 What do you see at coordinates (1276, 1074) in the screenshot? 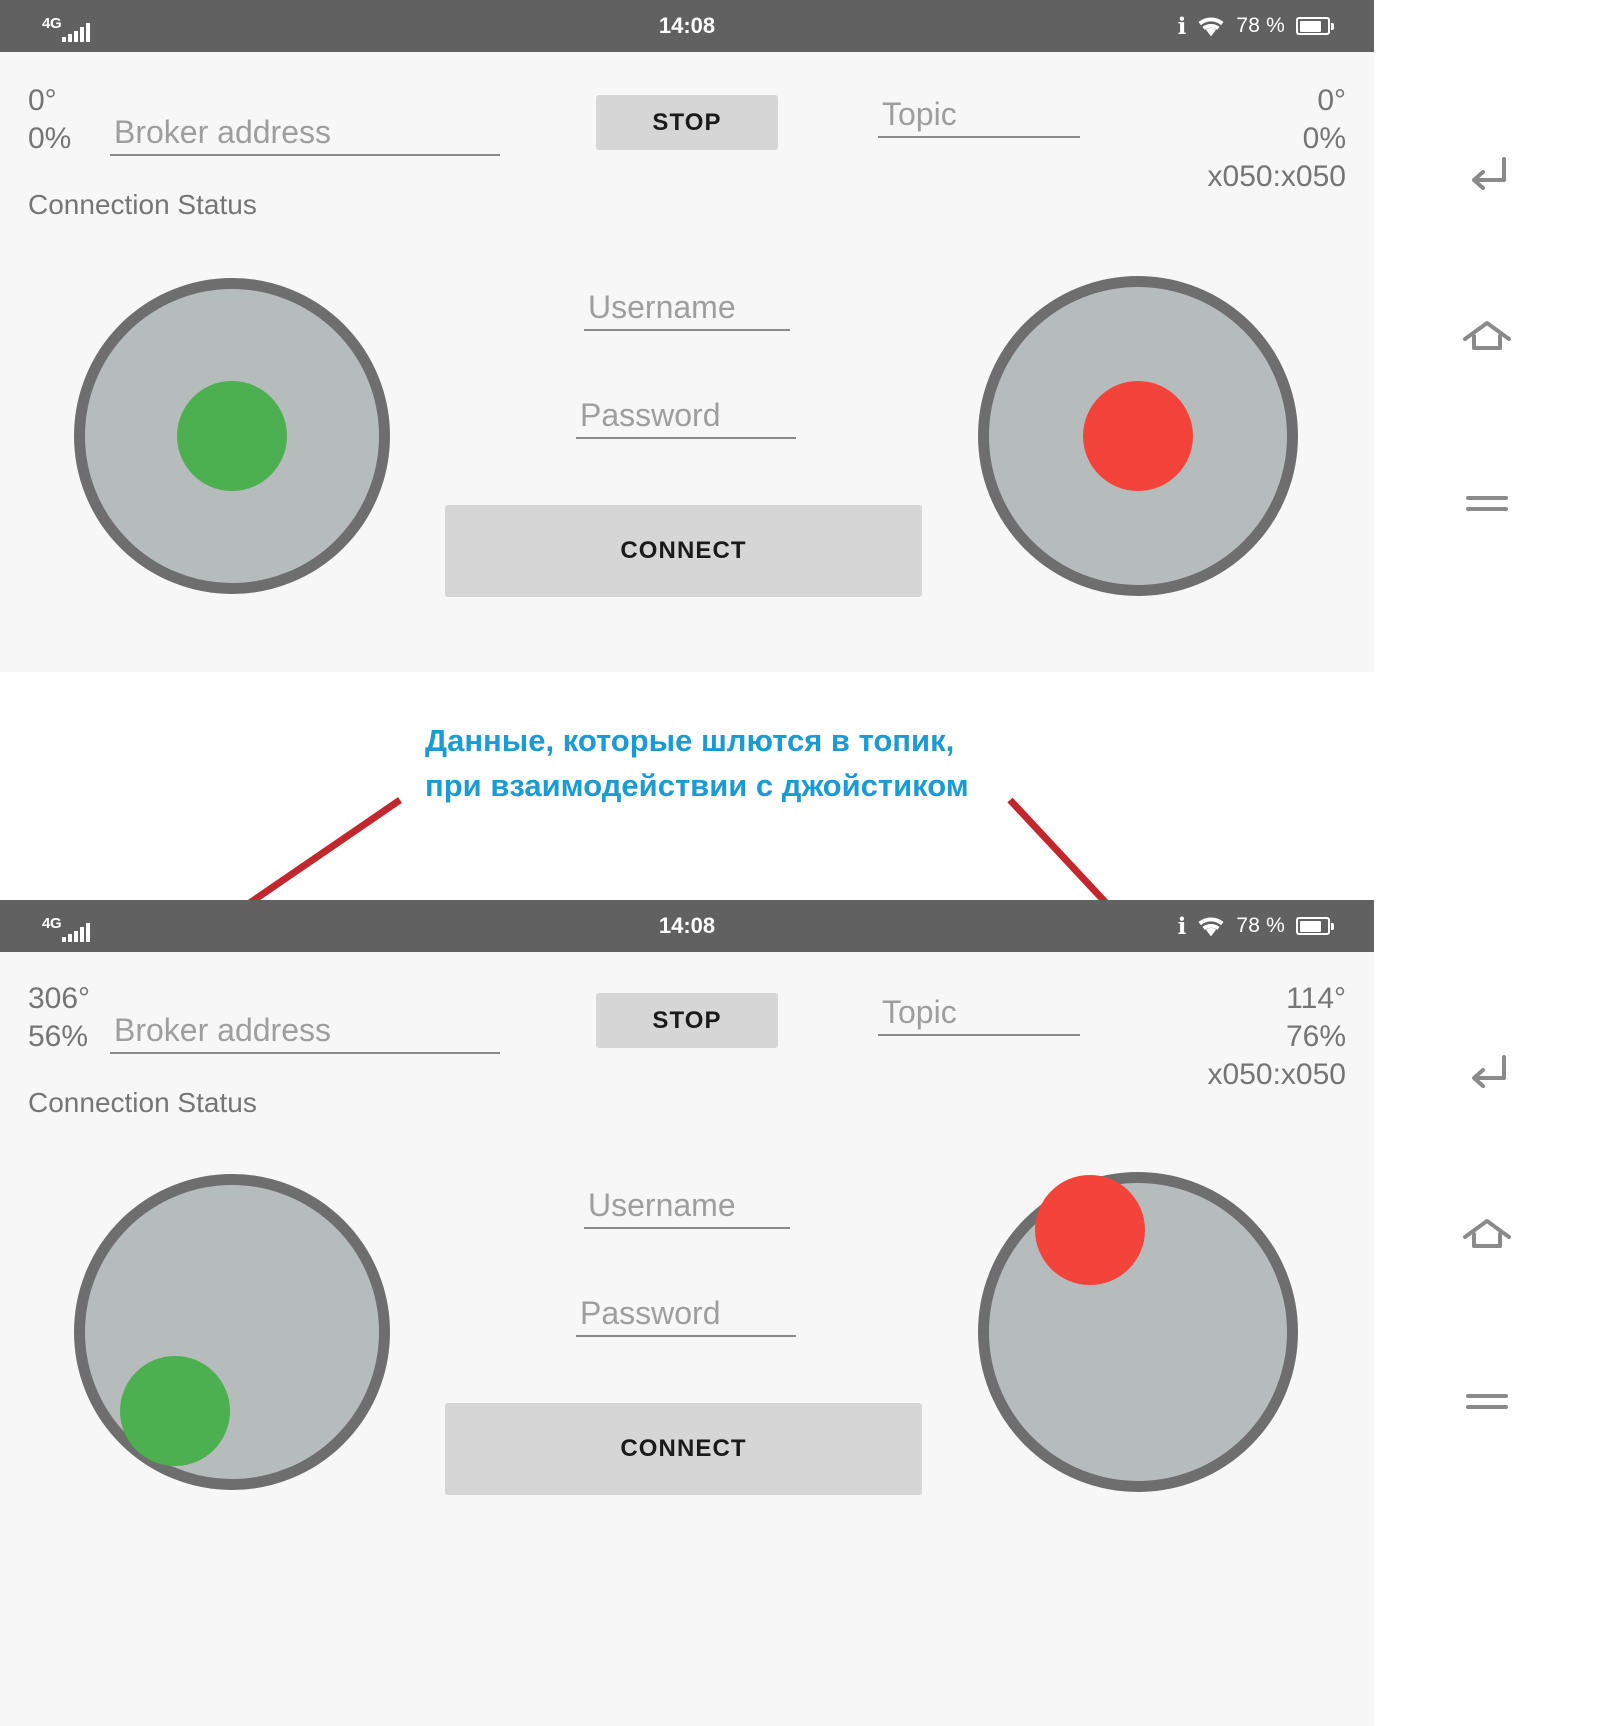
I see `right-coords-value-2: x050:x050` at bounding box center [1276, 1074].